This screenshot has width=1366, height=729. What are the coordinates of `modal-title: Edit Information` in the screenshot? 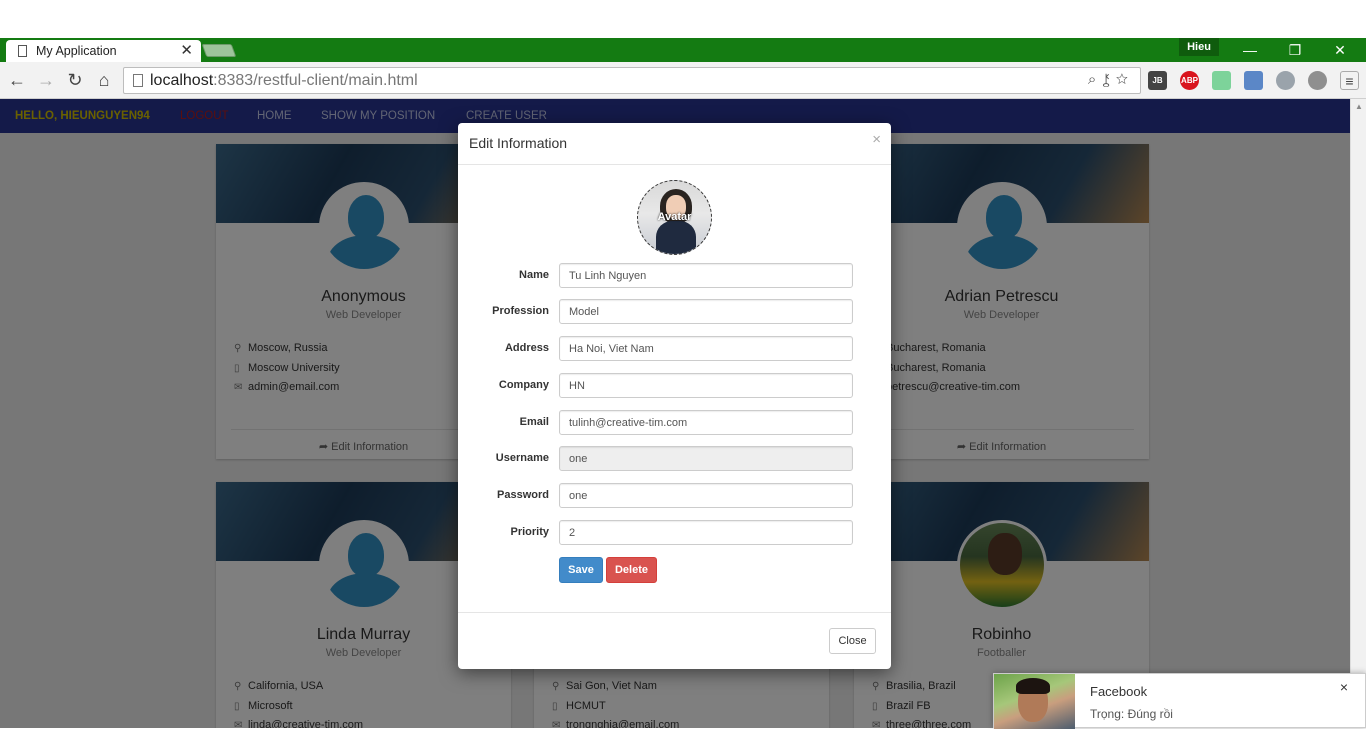 It's located at (518, 143).